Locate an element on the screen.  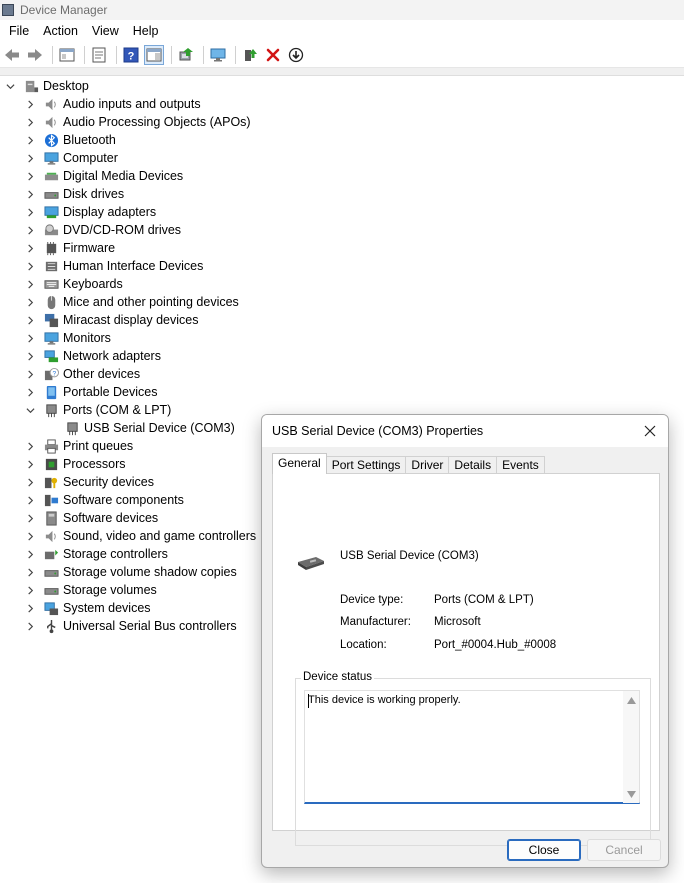
back-icon is located at coordinates (12, 54).